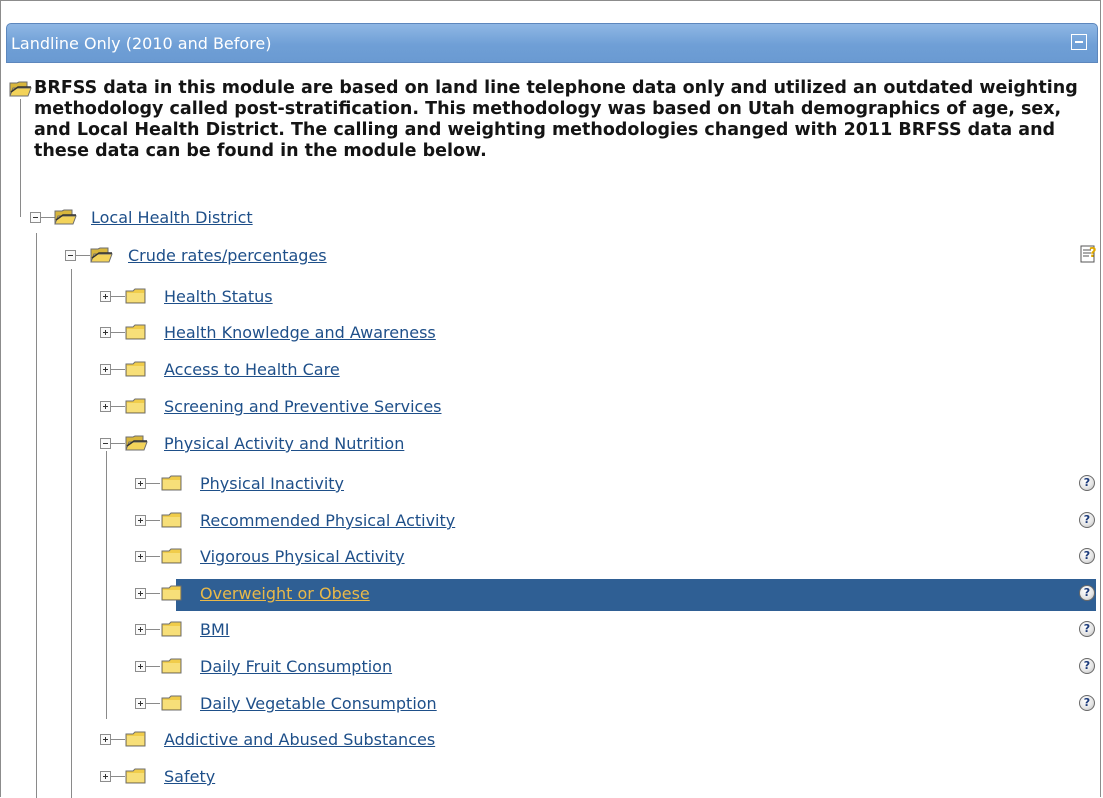 This screenshot has width=1103, height=798. What do you see at coordinates (501, 522) in the screenshot?
I see `tree-node-recommended-activity: Recommended Physical Activity` at bounding box center [501, 522].